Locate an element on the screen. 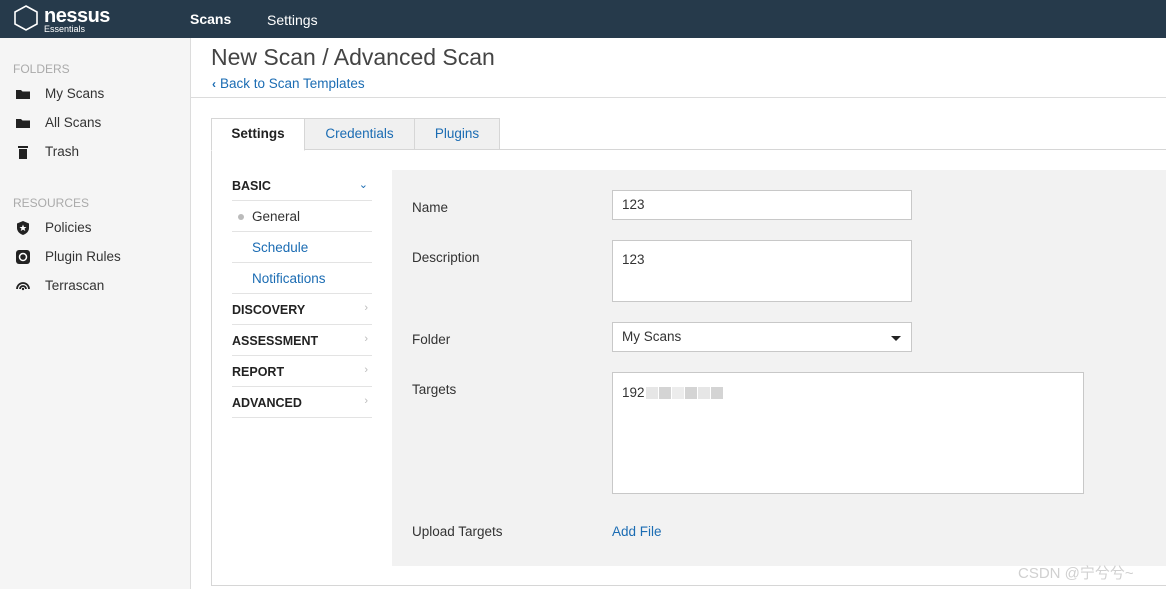 The width and height of the screenshot is (1166, 589). section-report-label: REPORT is located at coordinates (258, 372).